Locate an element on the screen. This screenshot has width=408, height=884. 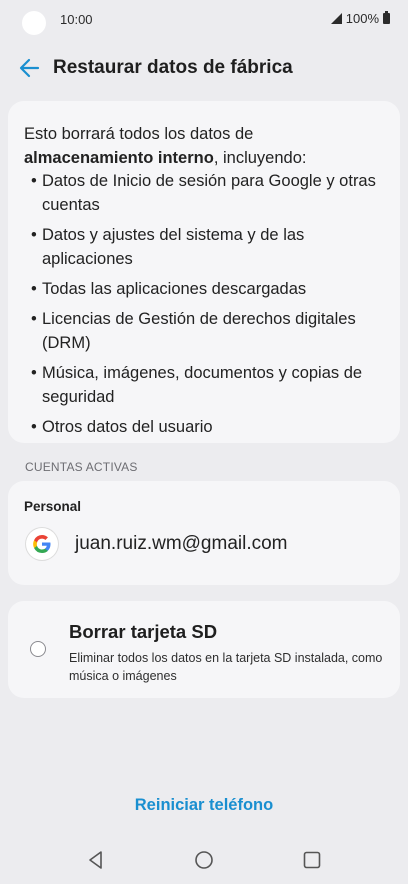
intro-suffix: , incluyendo: is located at coordinates (260, 158).